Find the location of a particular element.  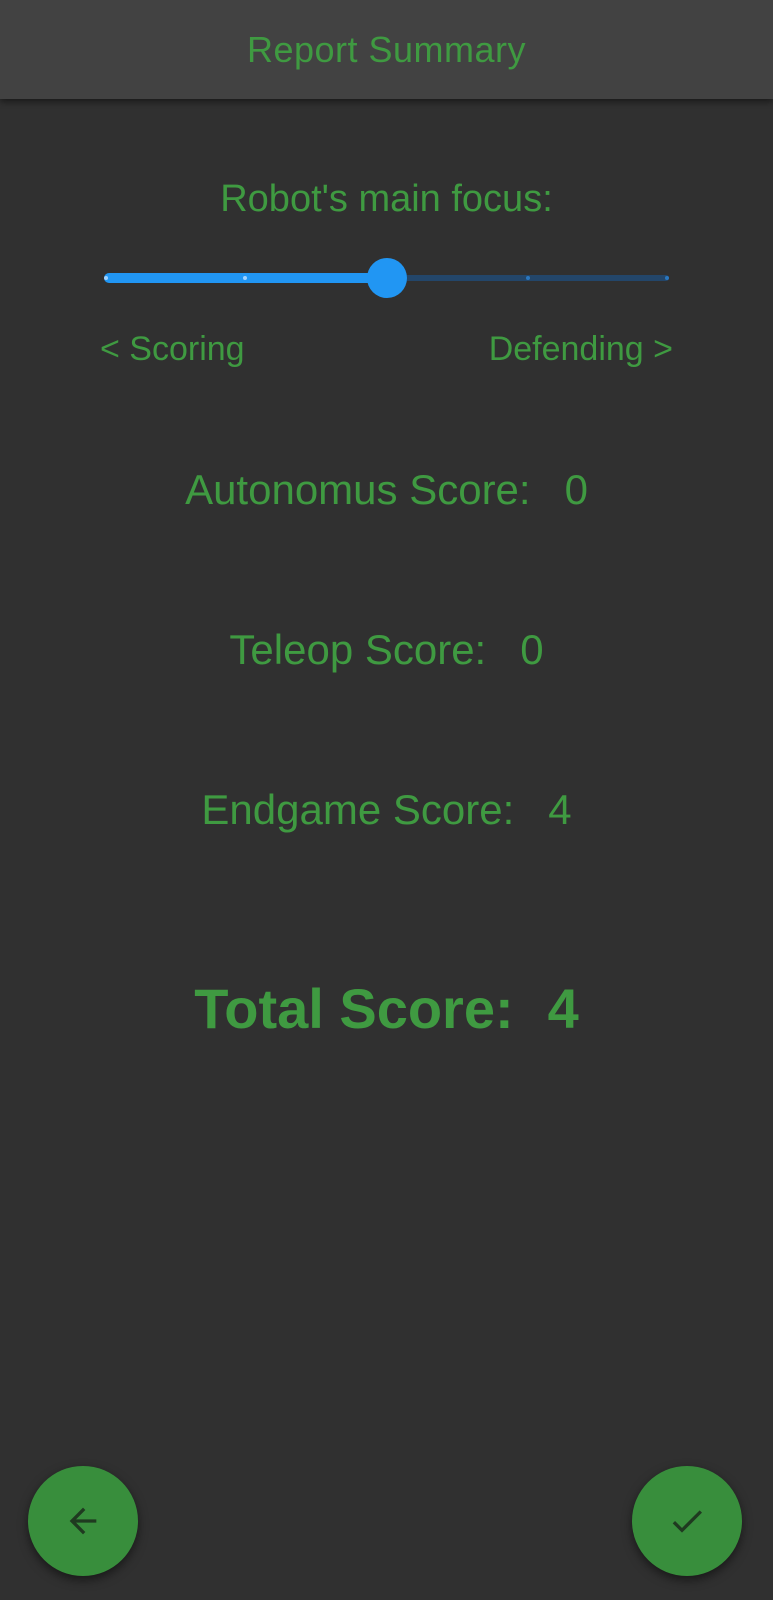

app-bar: Report Summary is located at coordinates (386, 49).